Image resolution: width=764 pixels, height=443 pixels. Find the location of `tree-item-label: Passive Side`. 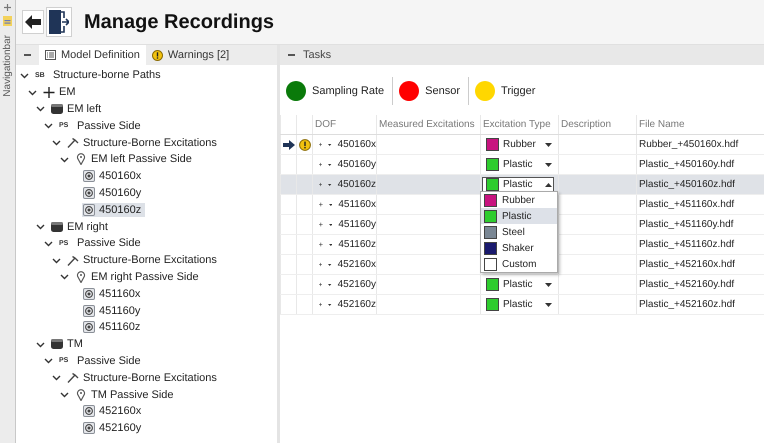

tree-item-label: Passive Side is located at coordinates (109, 243).